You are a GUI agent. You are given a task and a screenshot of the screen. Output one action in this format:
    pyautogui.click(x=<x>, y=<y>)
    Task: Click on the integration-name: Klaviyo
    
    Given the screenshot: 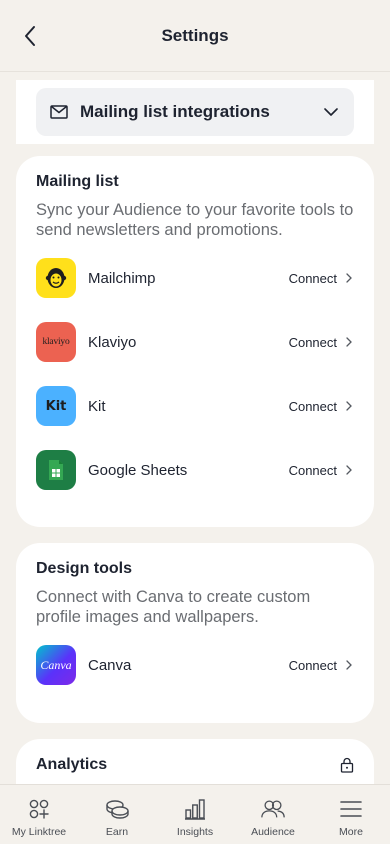 What is the action you would take?
    pyautogui.click(x=112, y=342)
    